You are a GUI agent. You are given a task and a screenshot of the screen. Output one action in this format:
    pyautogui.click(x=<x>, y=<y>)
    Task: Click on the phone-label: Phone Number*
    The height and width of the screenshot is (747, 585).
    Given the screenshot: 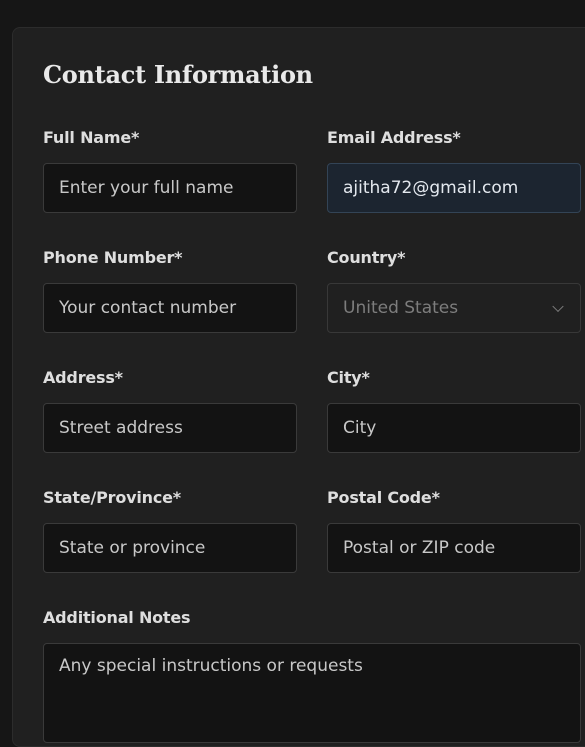 What is the action you would take?
    pyautogui.click(x=113, y=257)
    